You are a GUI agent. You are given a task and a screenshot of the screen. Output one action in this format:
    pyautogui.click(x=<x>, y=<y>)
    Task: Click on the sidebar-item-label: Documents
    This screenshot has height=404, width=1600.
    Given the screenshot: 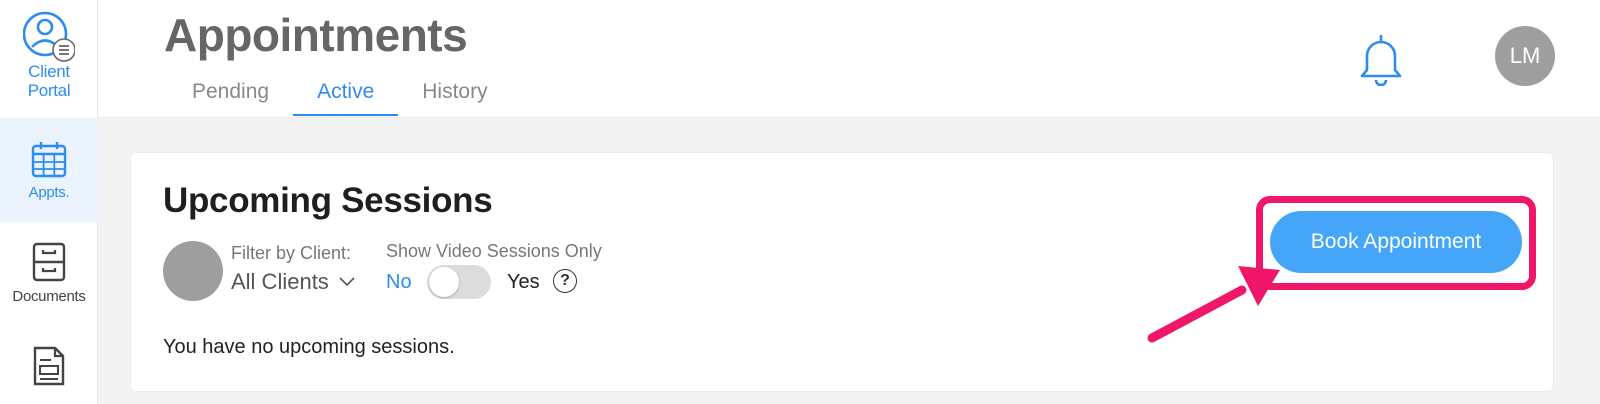 What is the action you would take?
    pyautogui.click(x=49, y=296)
    